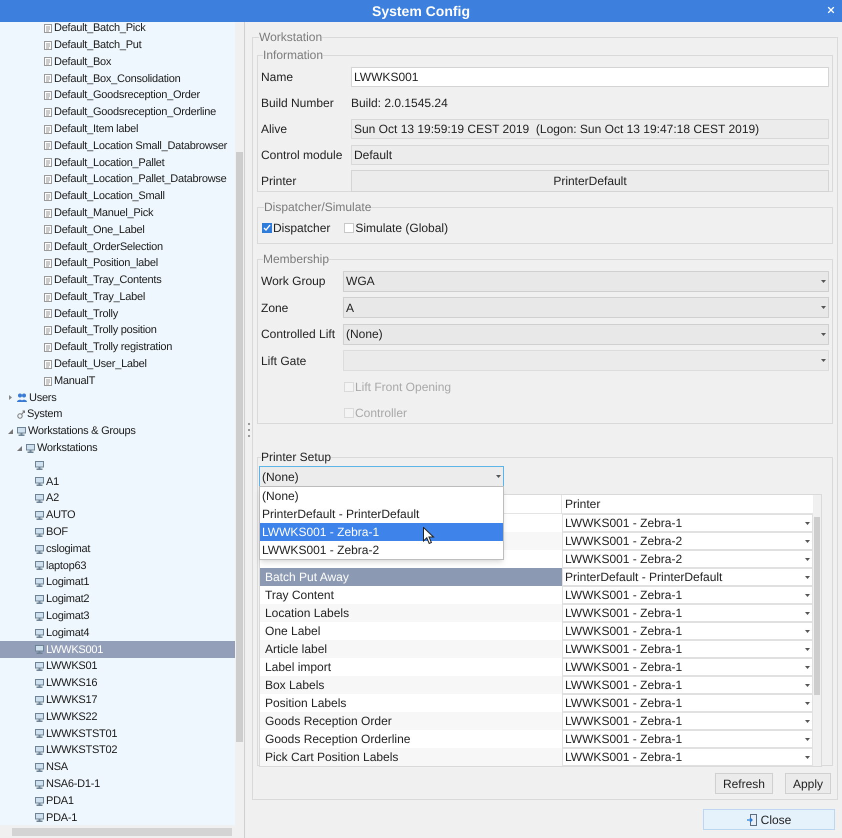 The width and height of the screenshot is (842, 838). Describe the element at coordinates (117, 179) in the screenshot. I see `tree-item: Default_Location_Pallet_Databrowse` at that location.